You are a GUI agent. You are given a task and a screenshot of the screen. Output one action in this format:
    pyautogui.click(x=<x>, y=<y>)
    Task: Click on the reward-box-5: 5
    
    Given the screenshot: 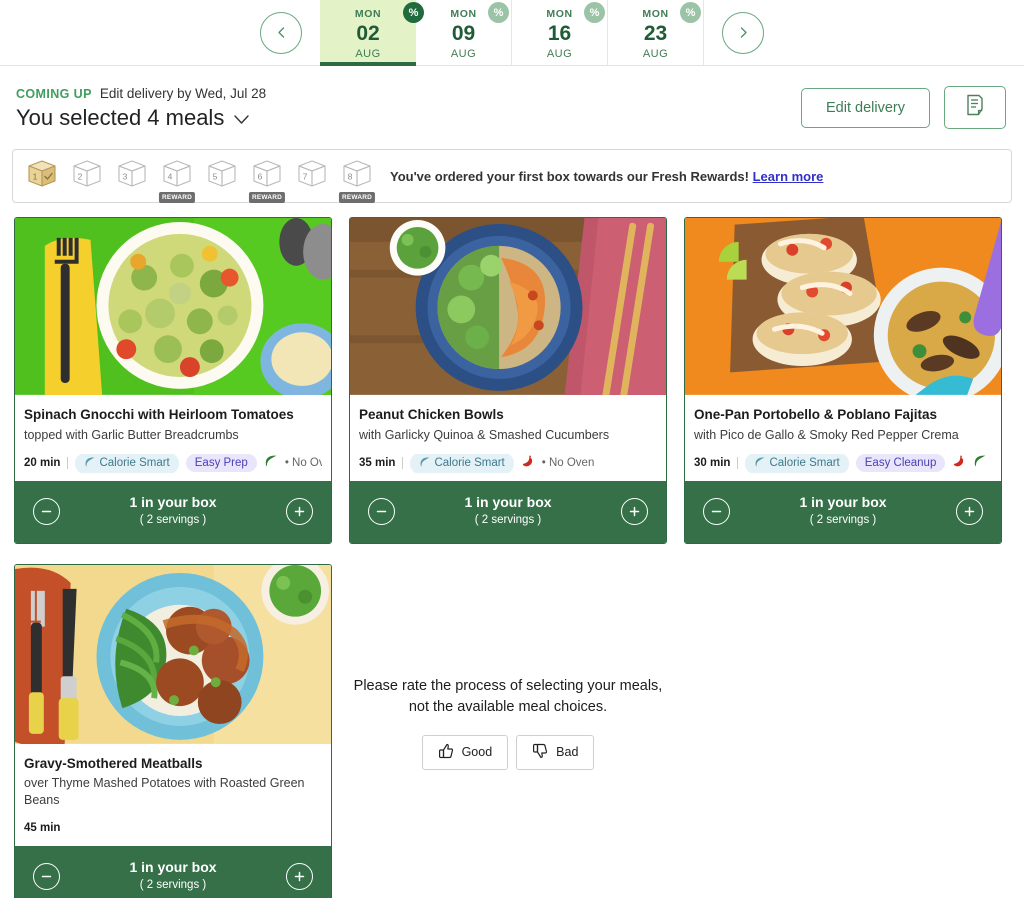 What is the action you would take?
    pyautogui.click(x=222, y=176)
    